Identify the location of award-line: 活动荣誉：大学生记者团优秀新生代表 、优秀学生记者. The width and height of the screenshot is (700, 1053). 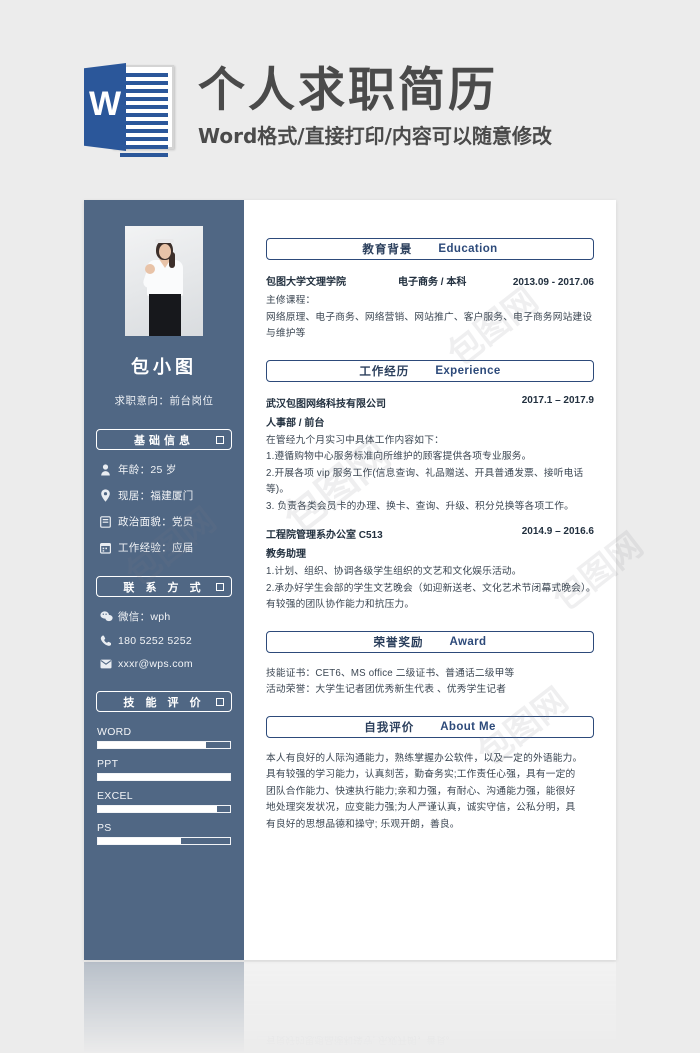
(386, 689).